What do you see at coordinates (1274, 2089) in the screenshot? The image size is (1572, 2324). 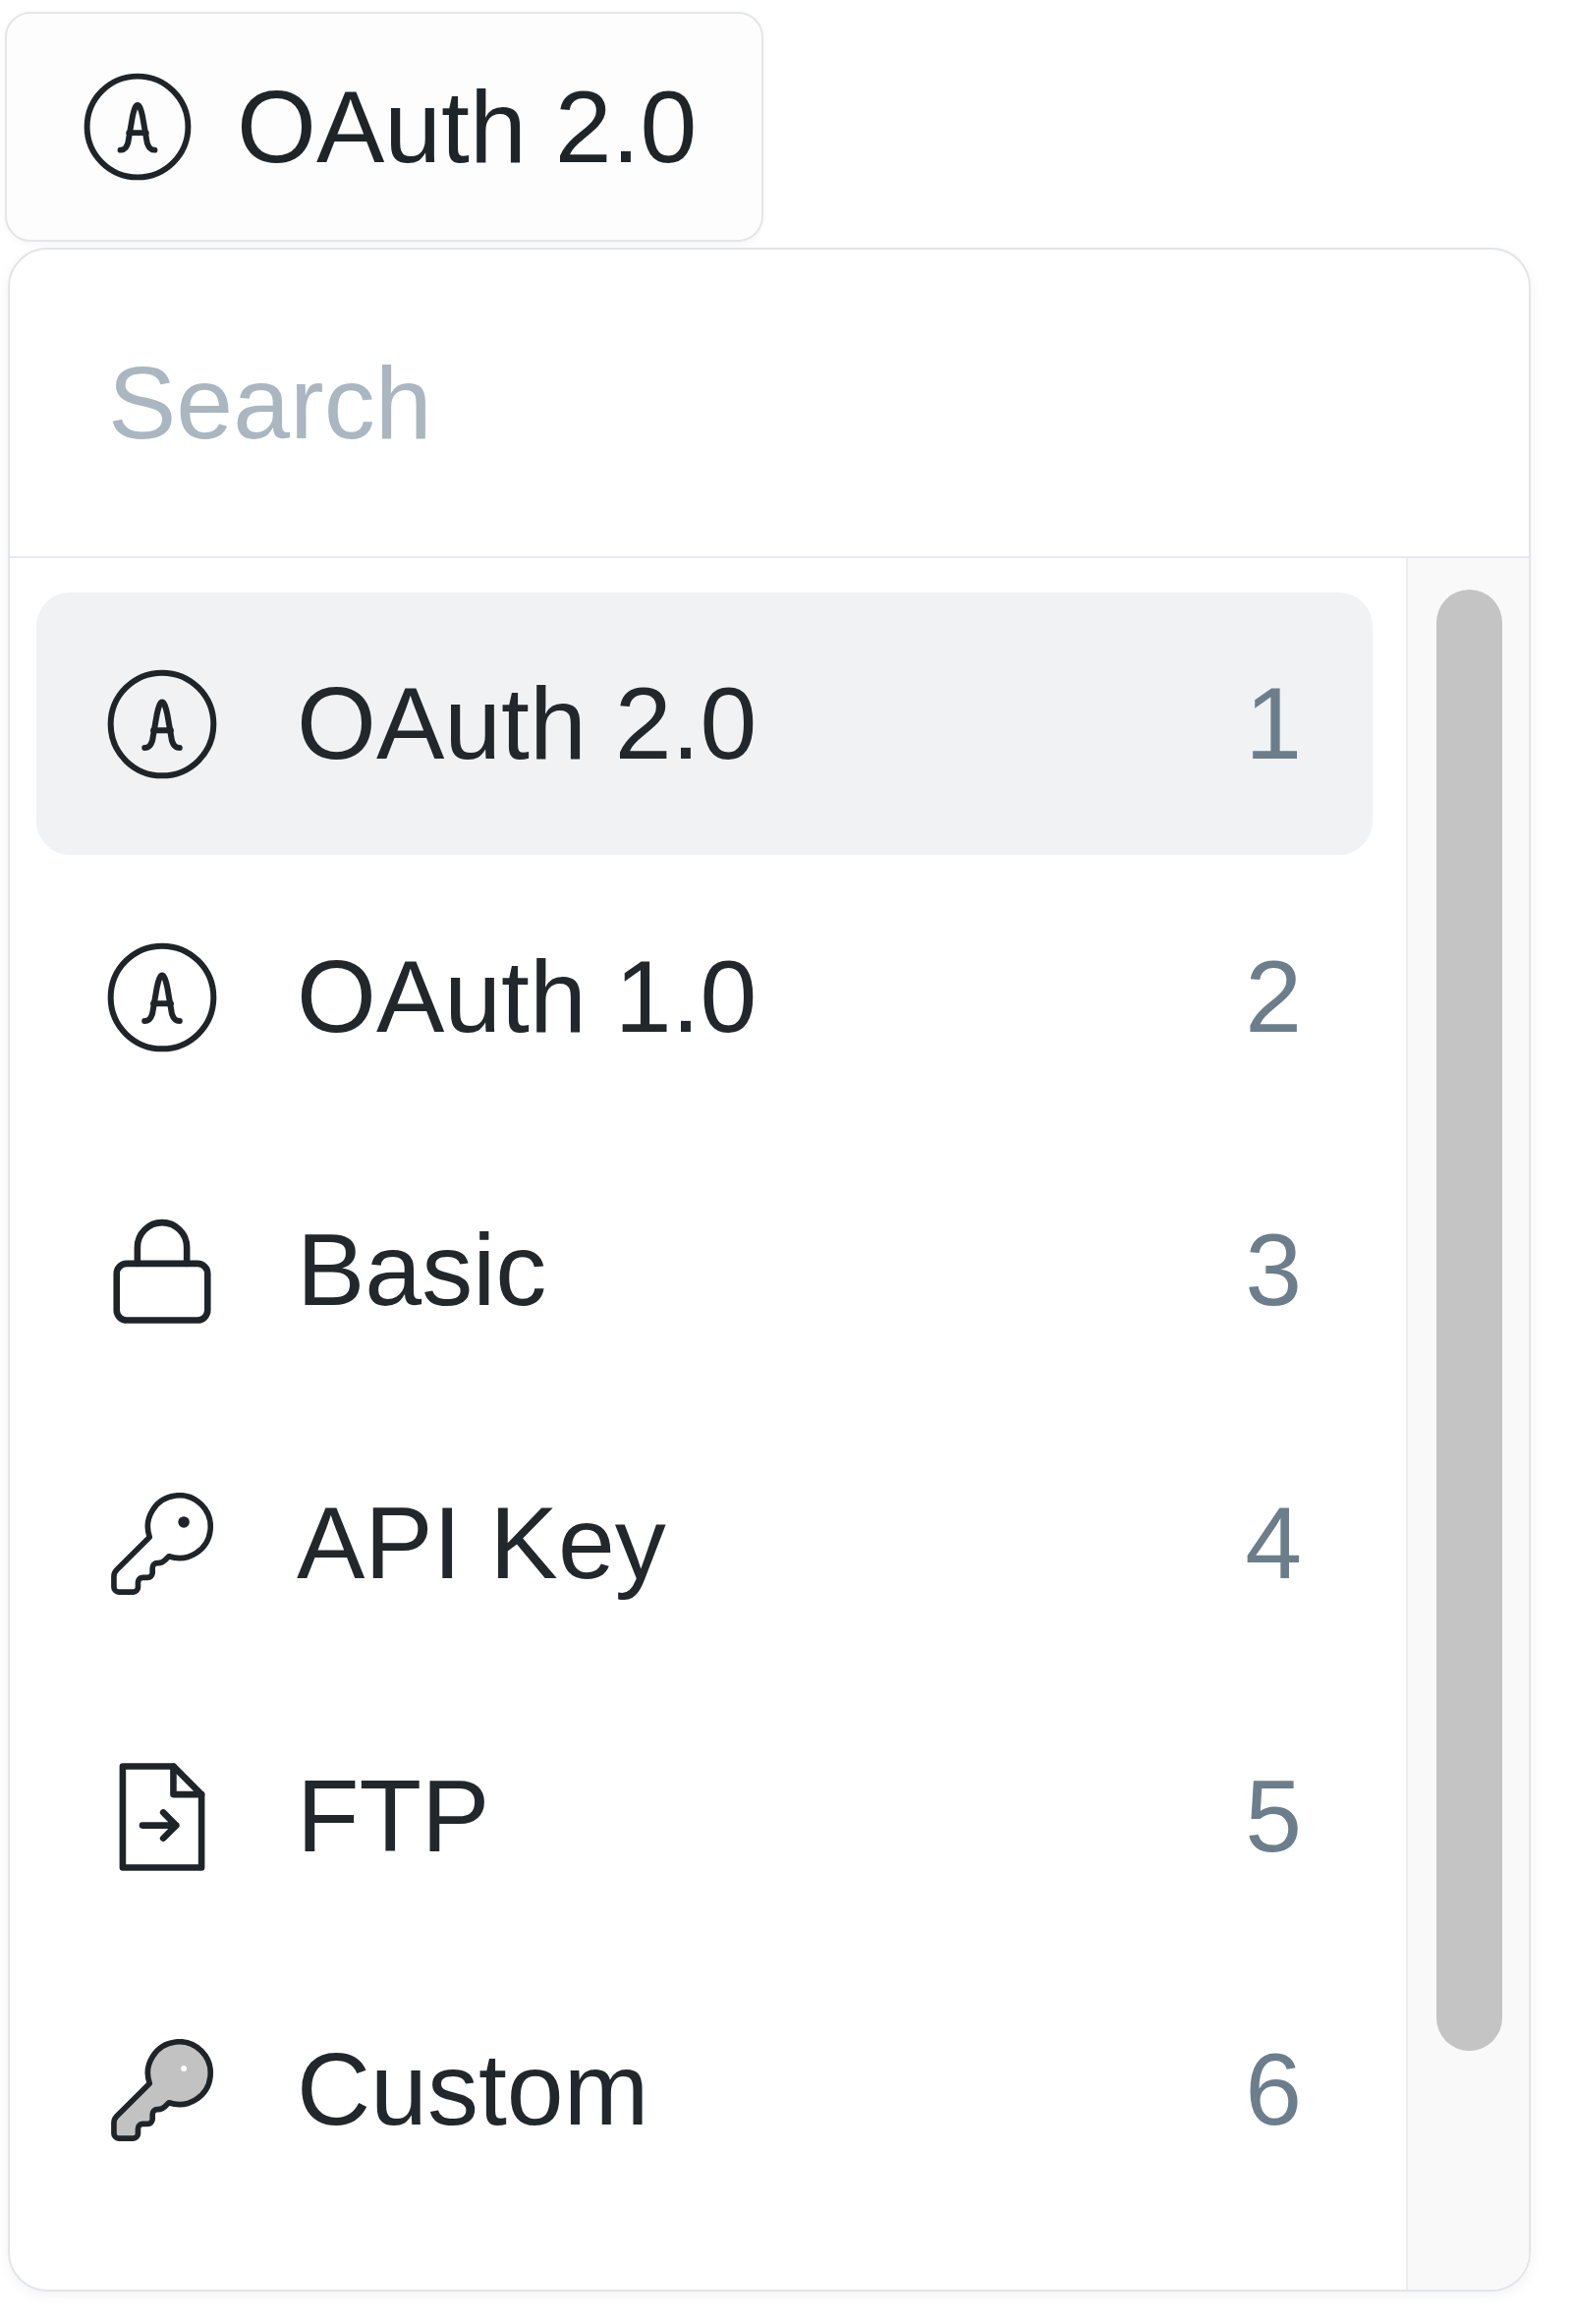 I see `shortcut-number: 6` at bounding box center [1274, 2089].